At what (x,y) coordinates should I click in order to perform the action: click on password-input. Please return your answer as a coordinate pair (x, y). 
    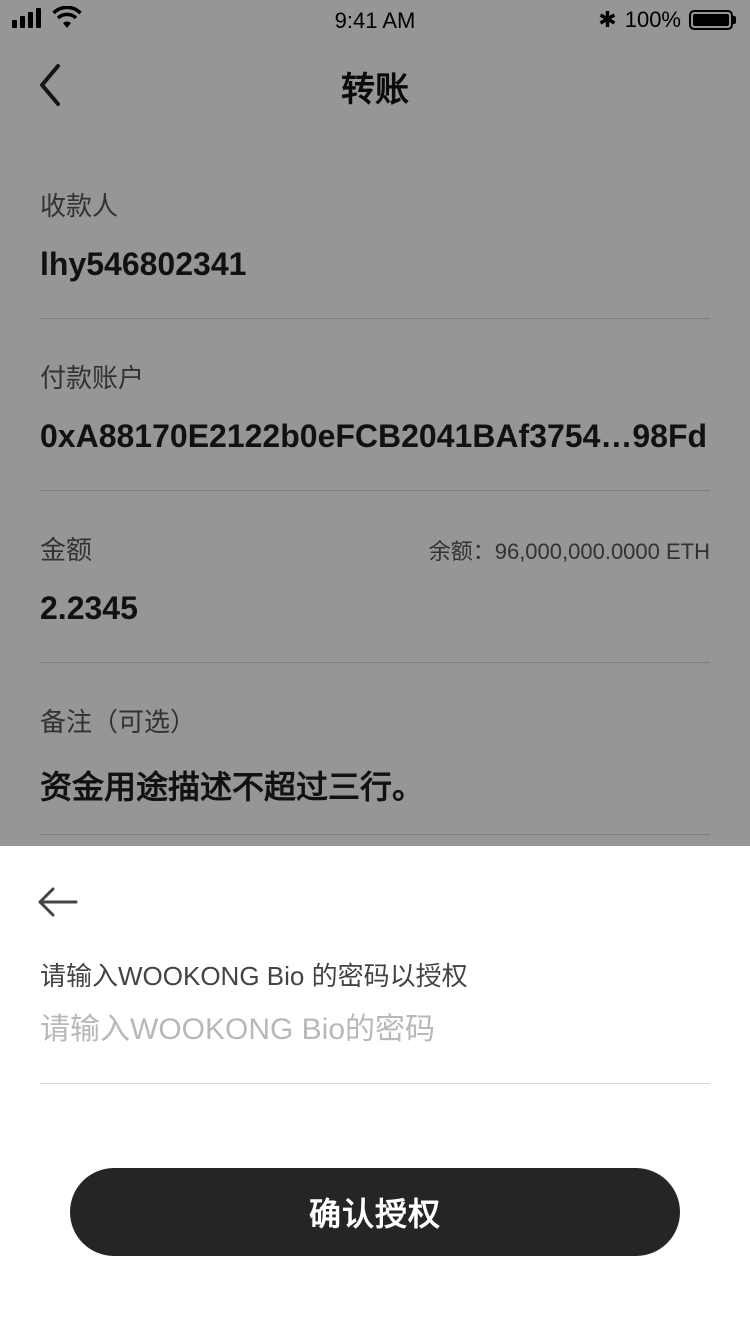
    Looking at the image, I should click on (375, 1044).